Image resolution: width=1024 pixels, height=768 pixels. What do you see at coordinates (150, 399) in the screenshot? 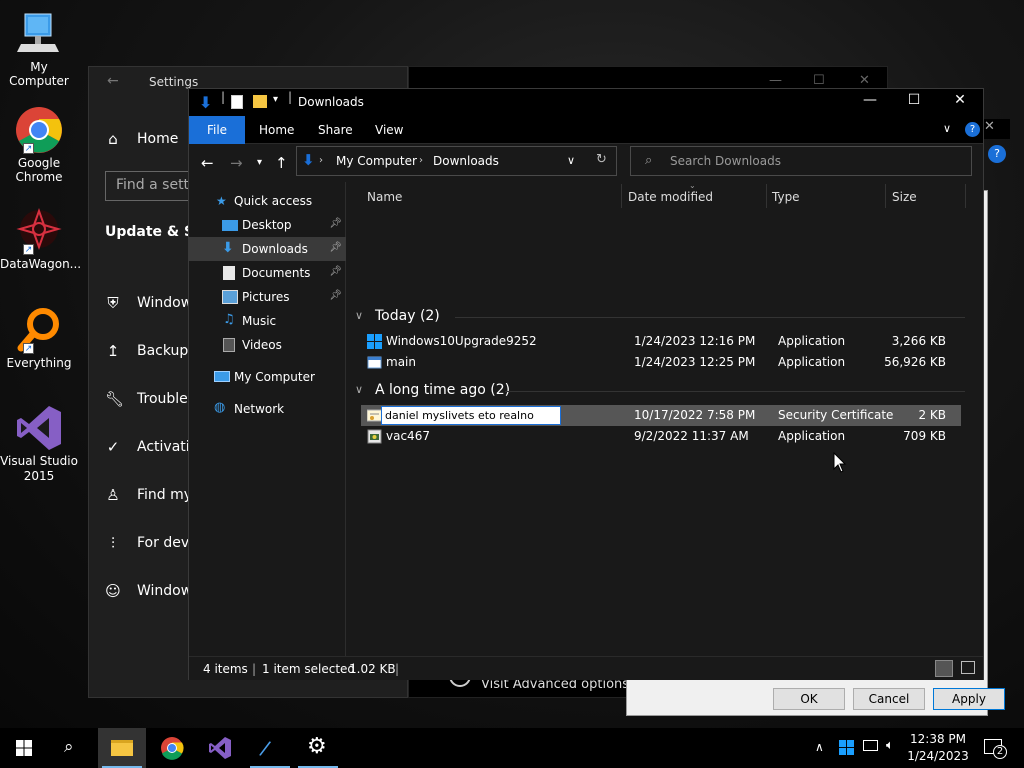
I see `settings-item-troubleshoot: 🔧︎ Troubles` at bounding box center [150, 399].